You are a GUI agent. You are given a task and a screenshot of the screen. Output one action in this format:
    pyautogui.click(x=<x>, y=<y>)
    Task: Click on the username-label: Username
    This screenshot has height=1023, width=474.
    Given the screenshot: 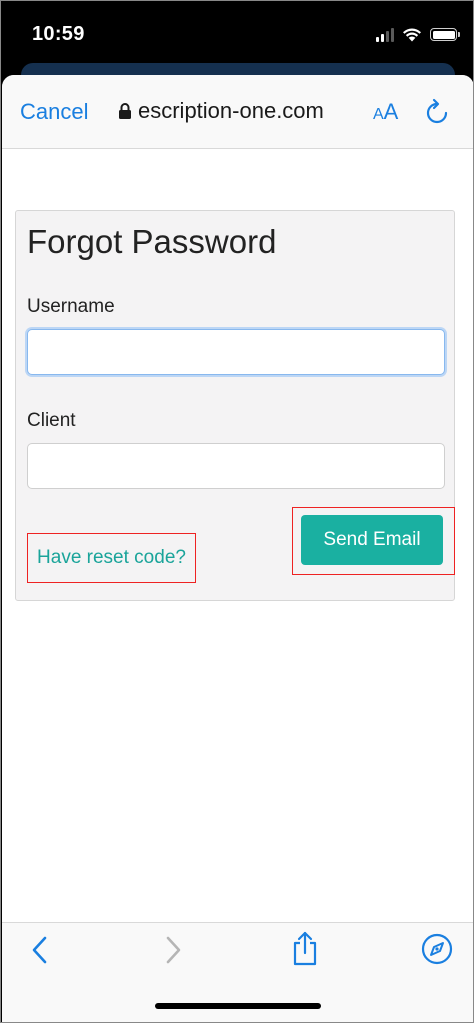 What is the action you would take?
    pyautogui.click(x=71, y=306)
    